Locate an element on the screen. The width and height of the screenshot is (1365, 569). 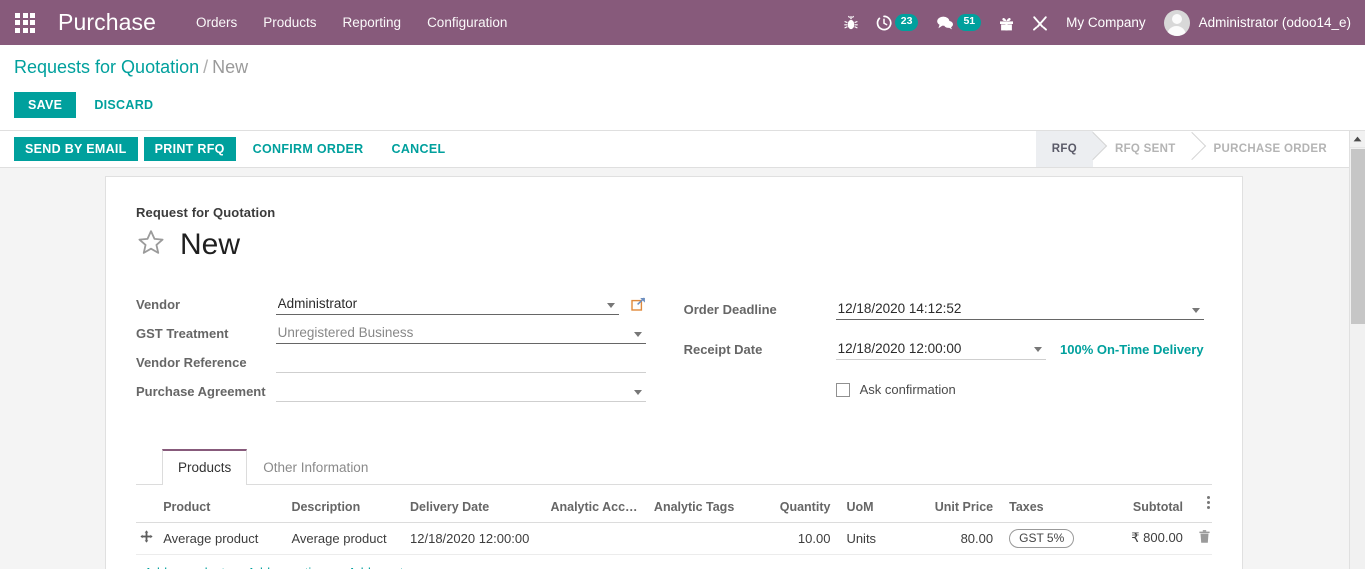
notebook-tabs: Products Other Information is located at coordinates (674, 466).